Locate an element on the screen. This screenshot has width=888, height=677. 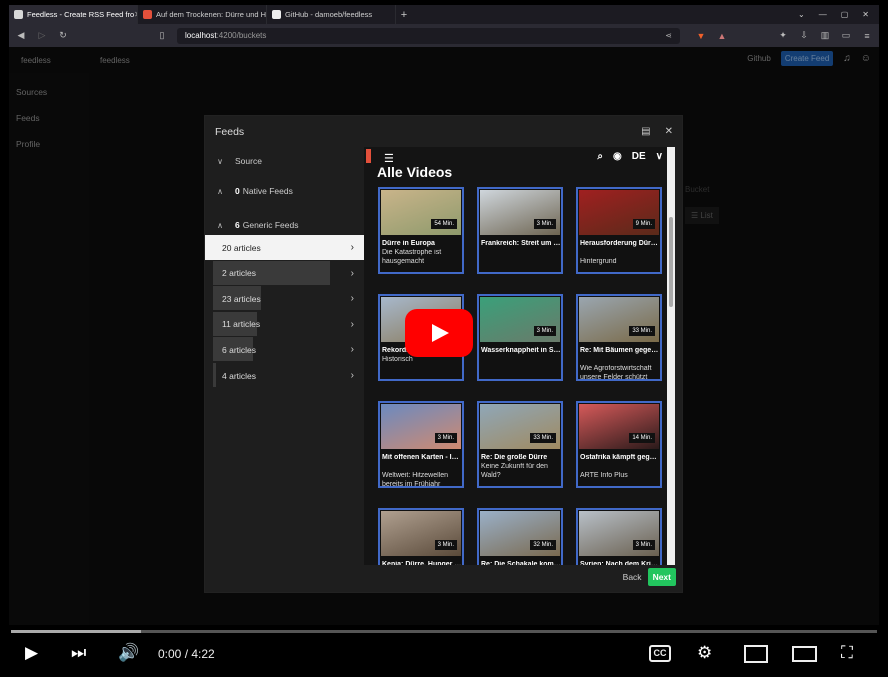
close-icon: ✕ is located at coordinates (669, 131).